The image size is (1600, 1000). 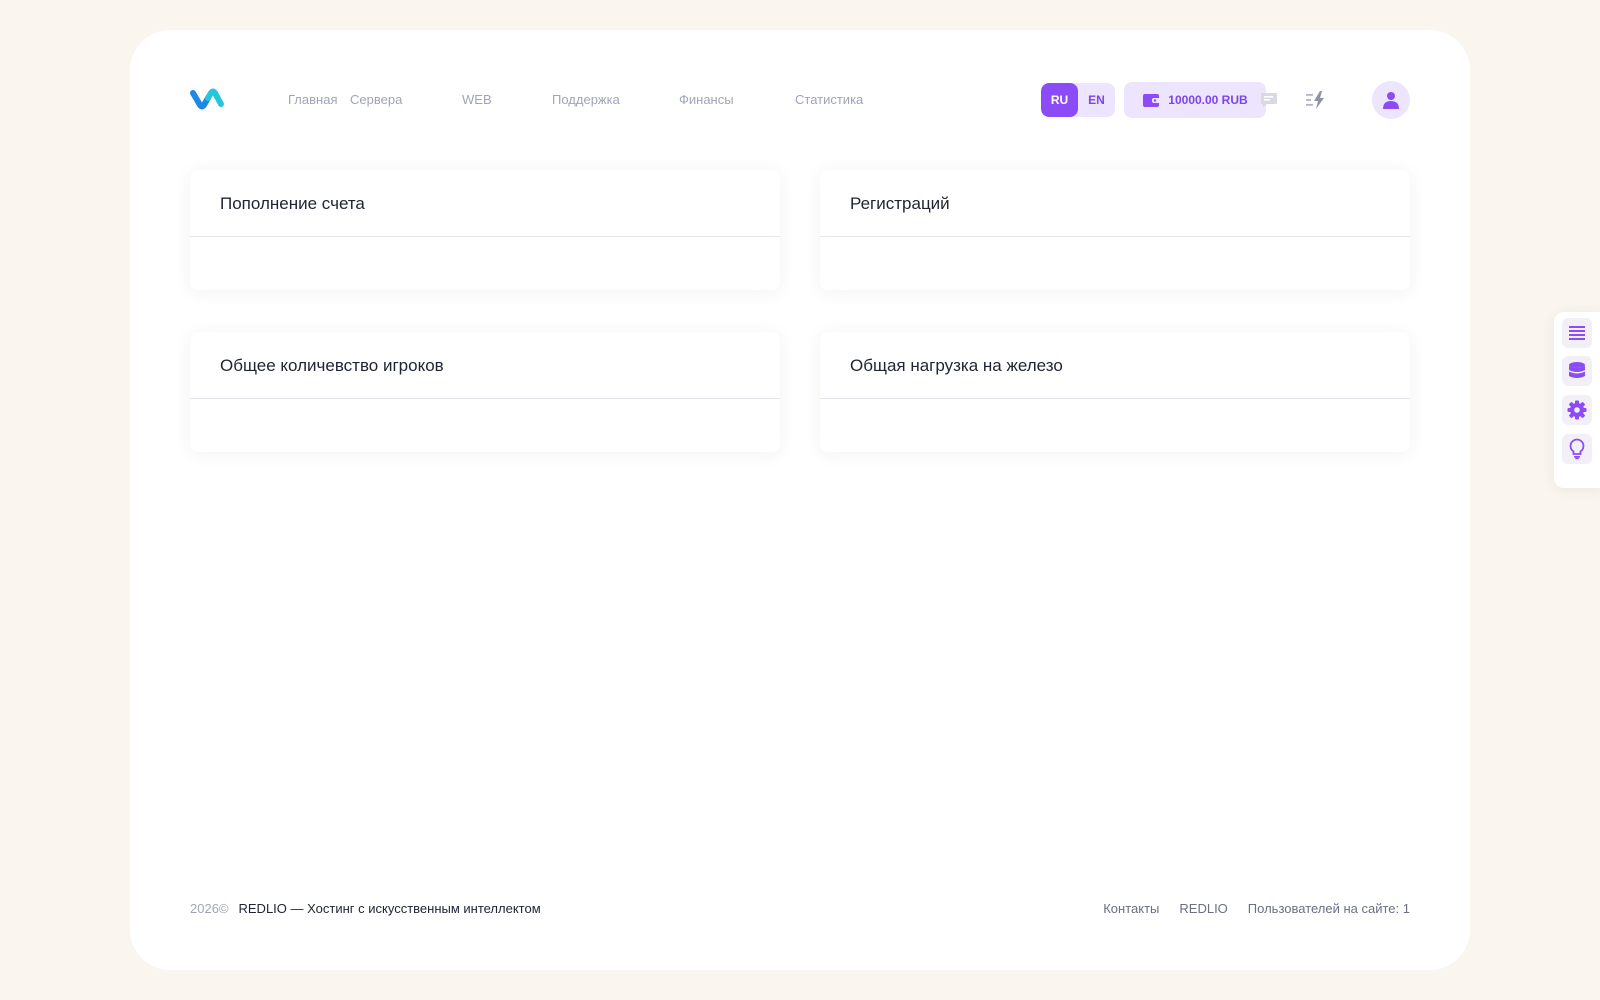 What do you see at coordinates (615, 100) in the screenshot?
I see `nav-support: Поддержка` at bounding box center [615, 100].